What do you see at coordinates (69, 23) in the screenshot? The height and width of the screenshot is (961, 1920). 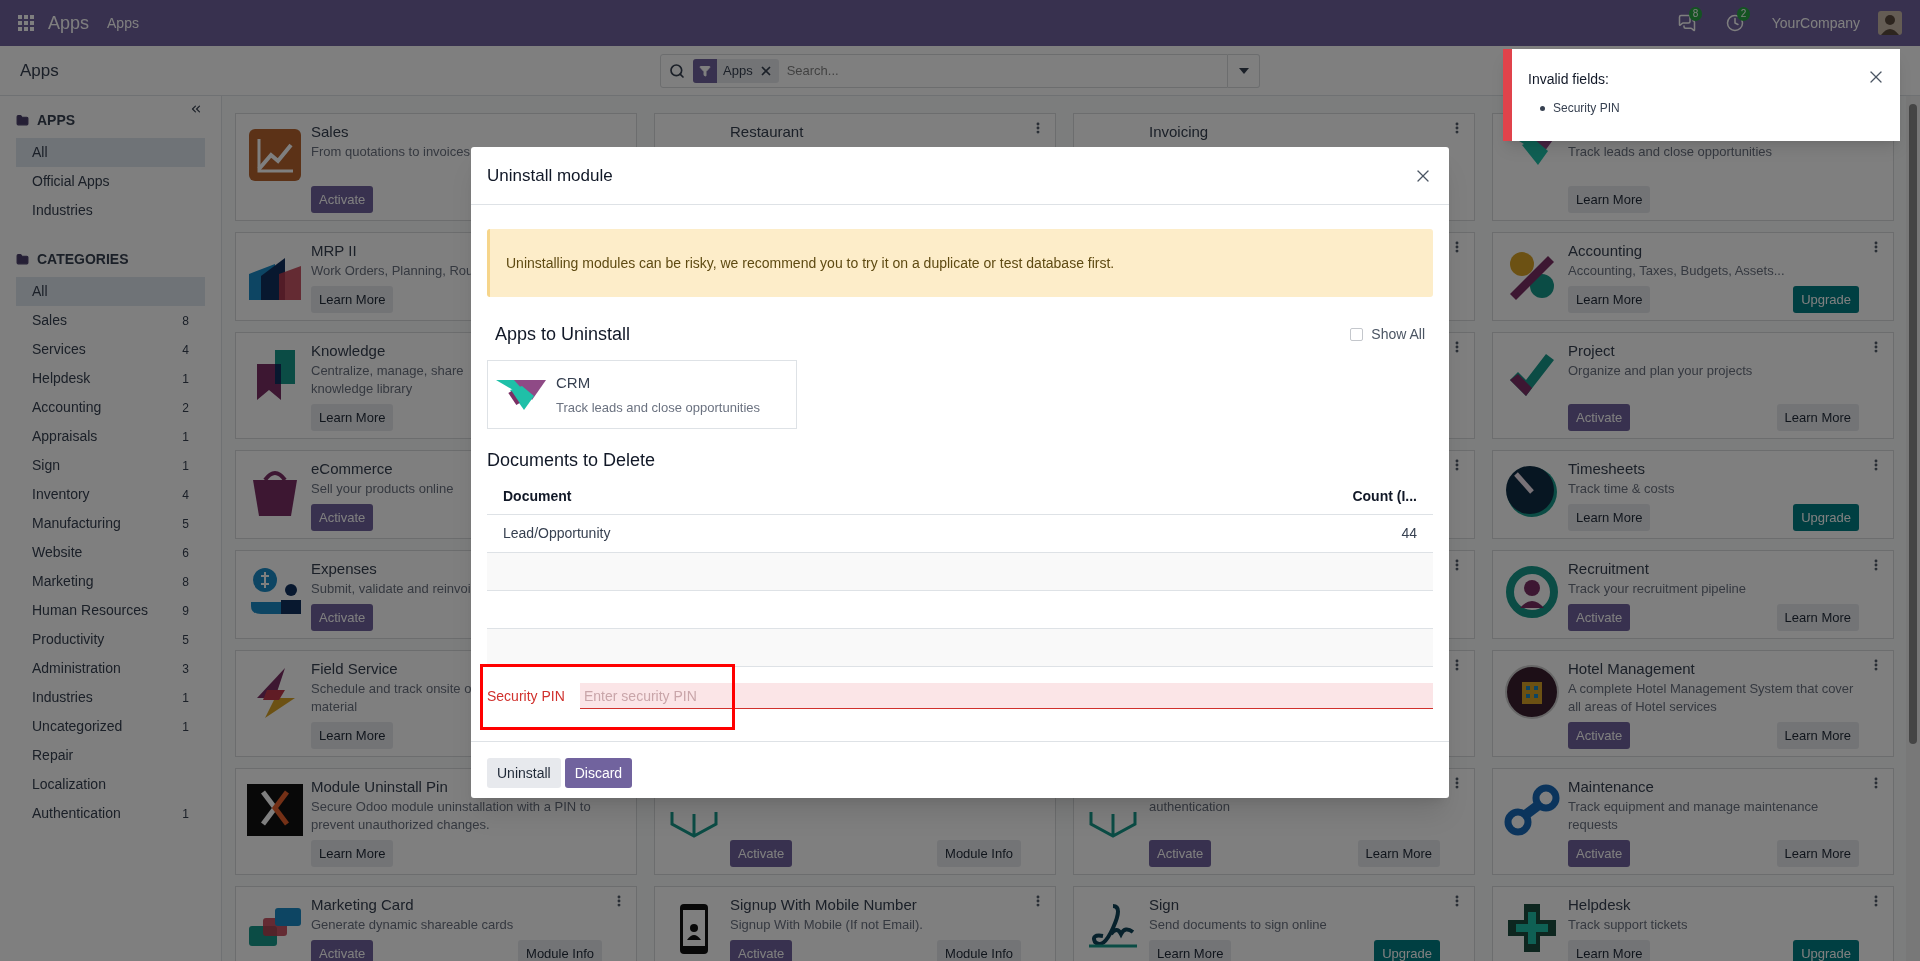 I see `brand-link: Apps` at bounding box center [69, 23].